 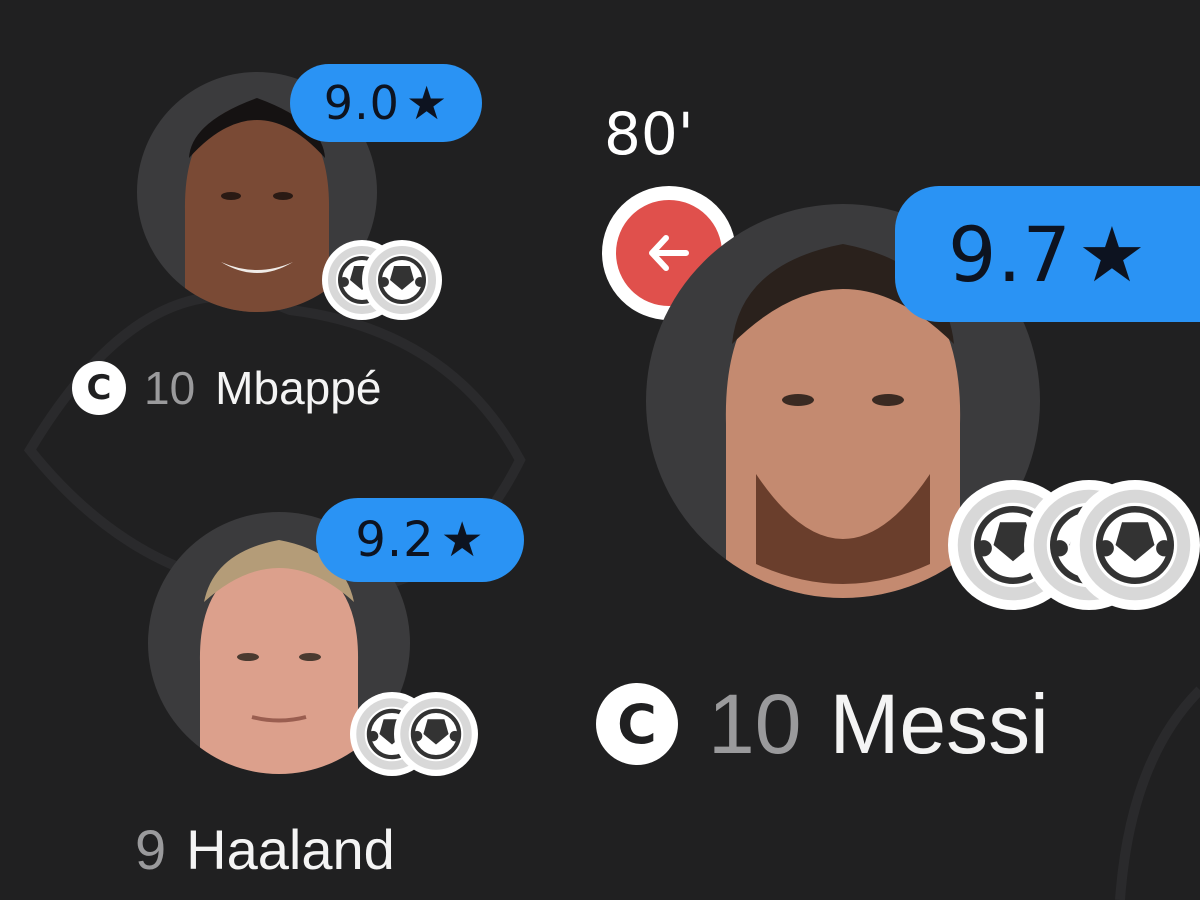 What do you see at coordinates (939, 723) in the screenshot?
I see `player-name: Messi` at bounding box center [939, 723].